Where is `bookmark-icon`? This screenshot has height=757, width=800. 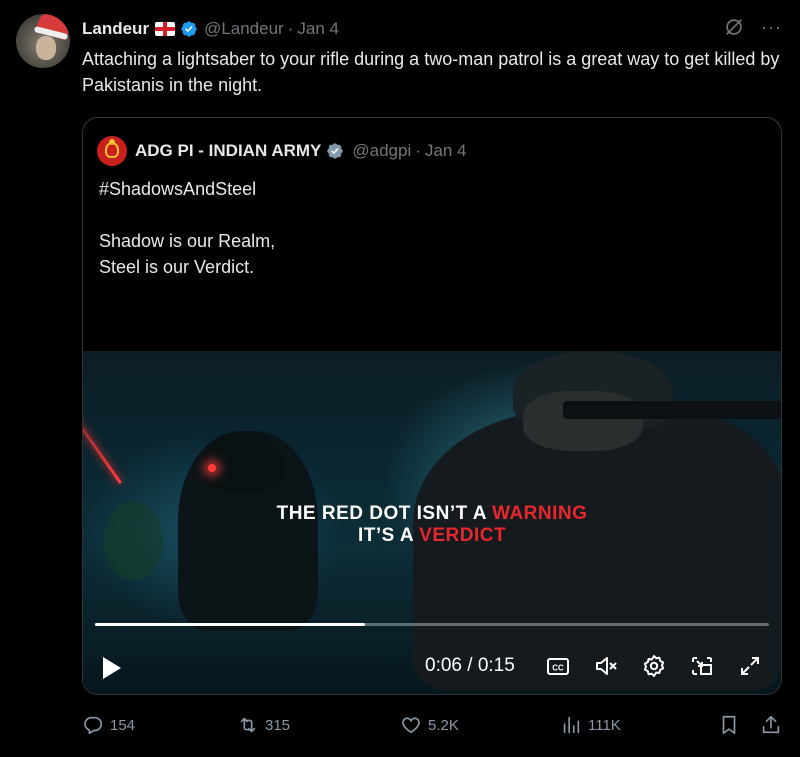
bookmark-icon is located at coordinates (729, 725).